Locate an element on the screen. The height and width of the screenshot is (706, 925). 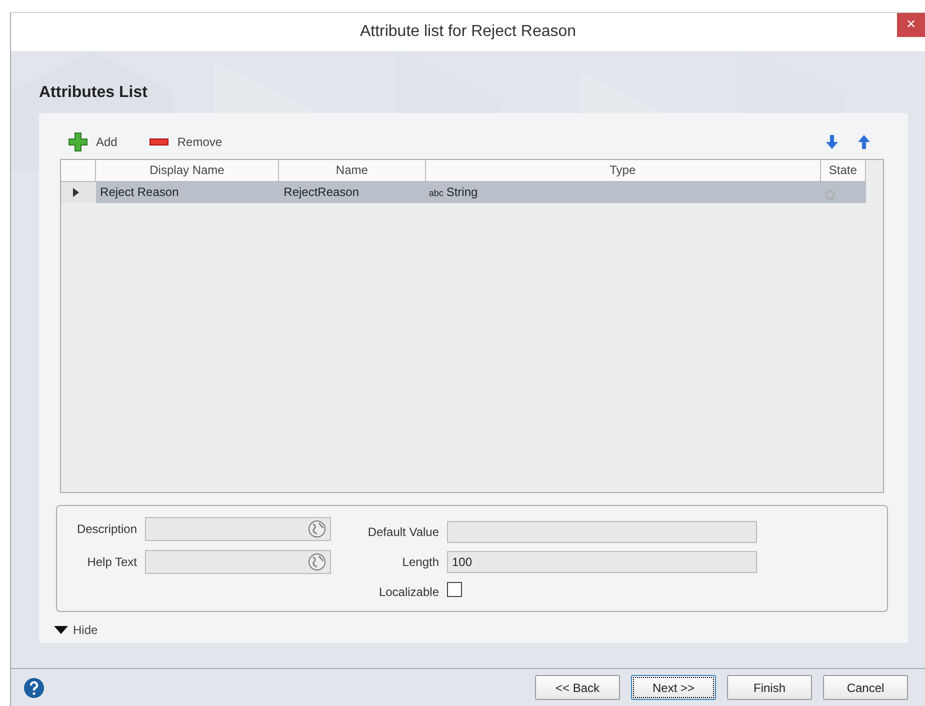
arrow-down-icon is located at coordinates (832, 142).